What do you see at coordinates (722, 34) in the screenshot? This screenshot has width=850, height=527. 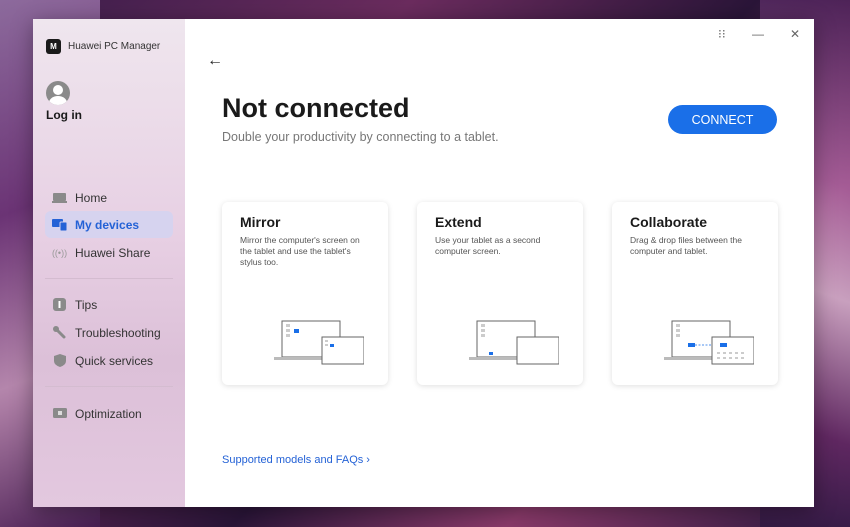 I see `more-options-icon: ⁝⁝` at bounding box center [722, 34].